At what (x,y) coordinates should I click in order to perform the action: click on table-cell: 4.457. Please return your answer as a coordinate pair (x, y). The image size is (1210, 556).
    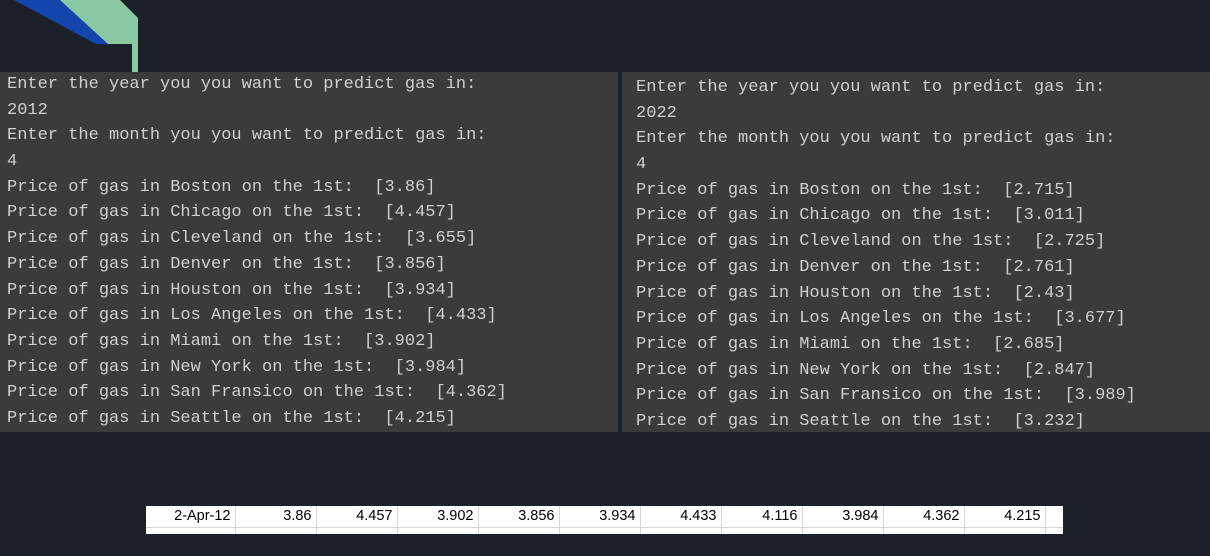
    Looking at the image, I should click on (357, 517).